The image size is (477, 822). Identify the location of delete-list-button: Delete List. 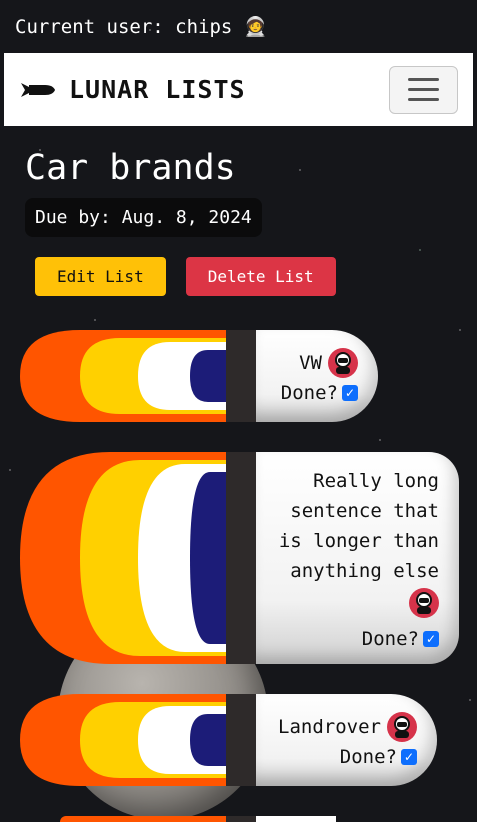
(260, 276).